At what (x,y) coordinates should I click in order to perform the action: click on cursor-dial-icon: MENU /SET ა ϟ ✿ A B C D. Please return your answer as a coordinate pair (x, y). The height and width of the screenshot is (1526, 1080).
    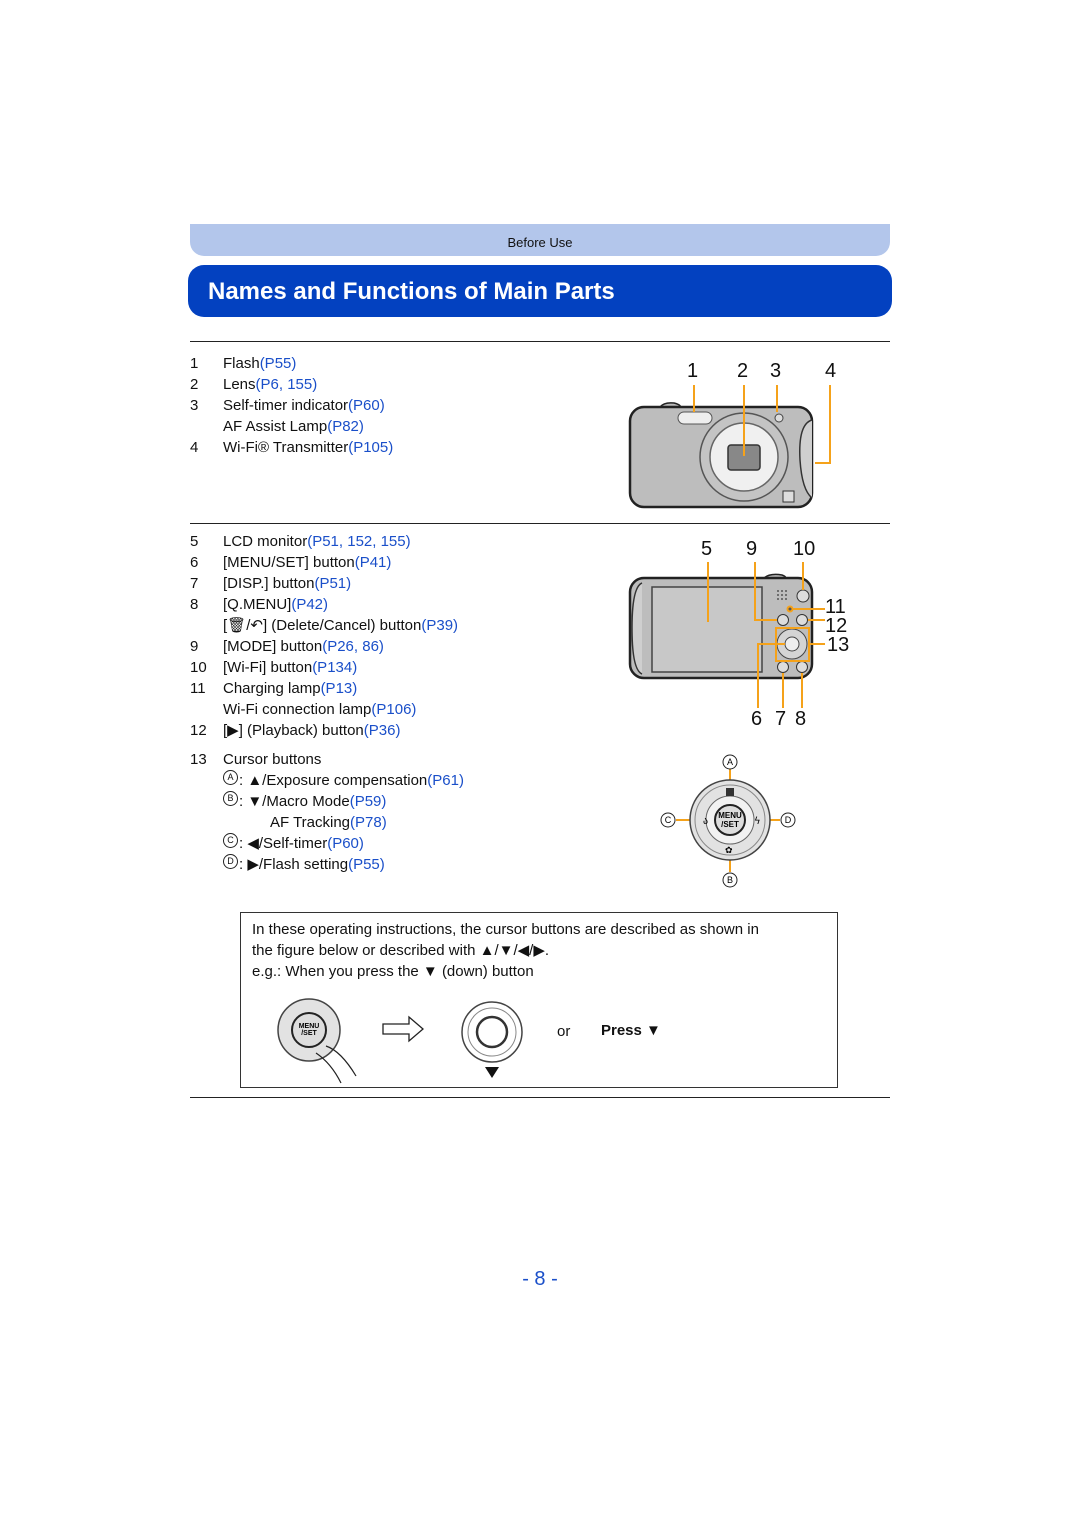
    Looking at the image, I should click on (728, 821).